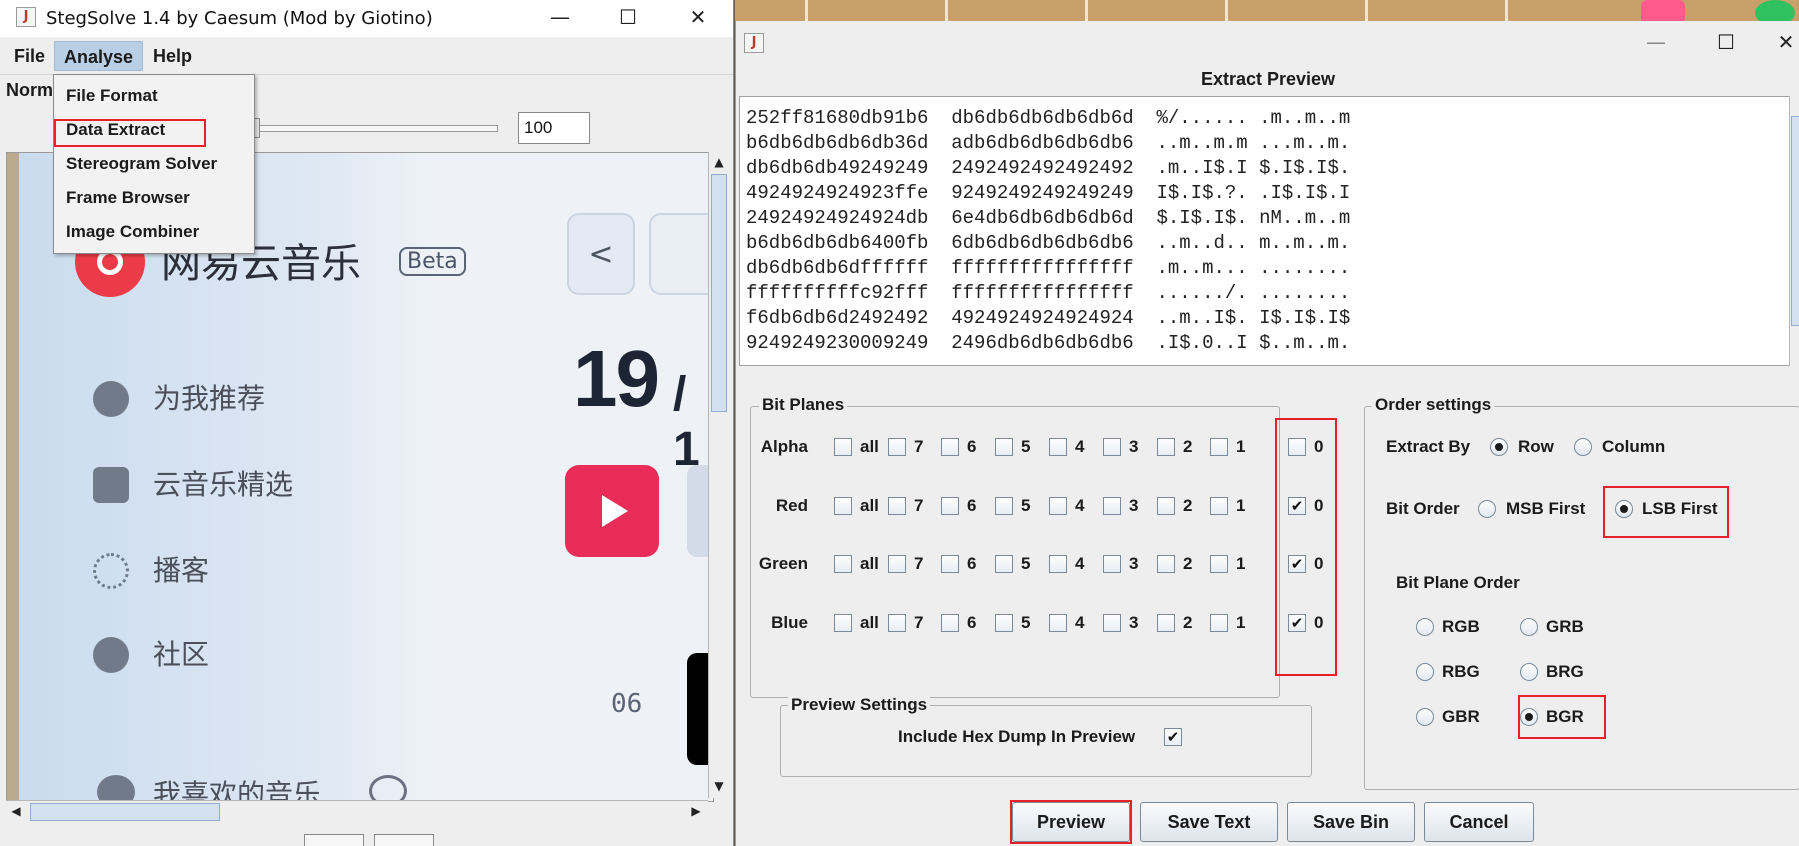 The height and width of the screenshot is (846, 1799). Describe the element at coordinates (719, 475) in the screenshot. I see `vertical-scrollbar: ▲ ▼` at that location.